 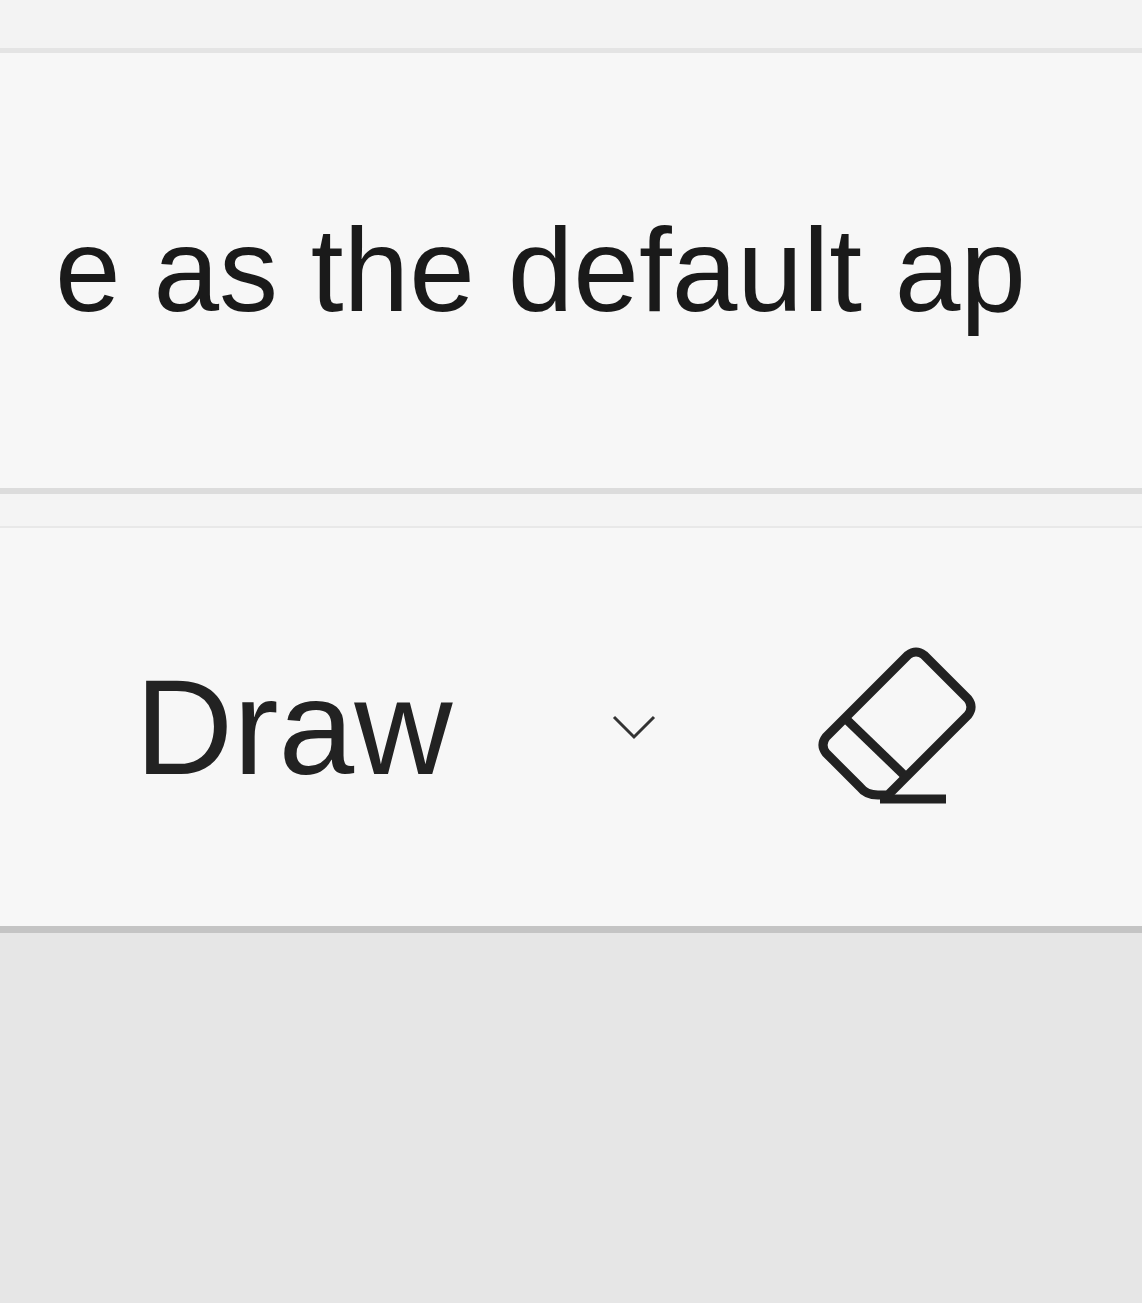 I want to click on eraser-icon, so click(x=896, y=727).